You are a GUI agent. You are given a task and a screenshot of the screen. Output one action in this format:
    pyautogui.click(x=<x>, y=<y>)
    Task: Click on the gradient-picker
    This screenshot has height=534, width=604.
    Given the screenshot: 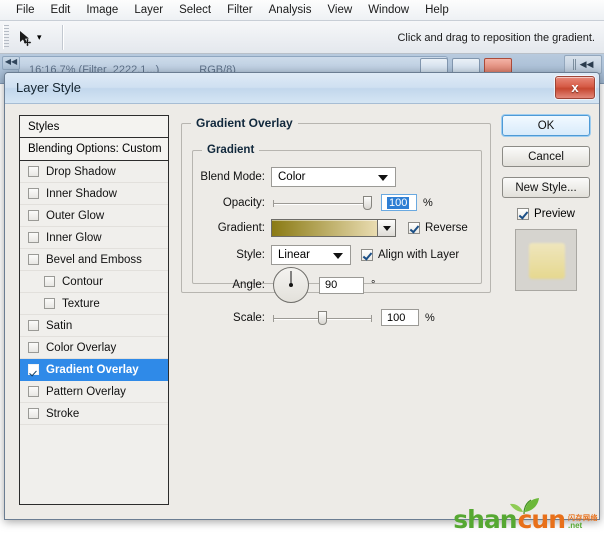 What is the action you would take?
    pyautogui.click(x=333, y=228)
    